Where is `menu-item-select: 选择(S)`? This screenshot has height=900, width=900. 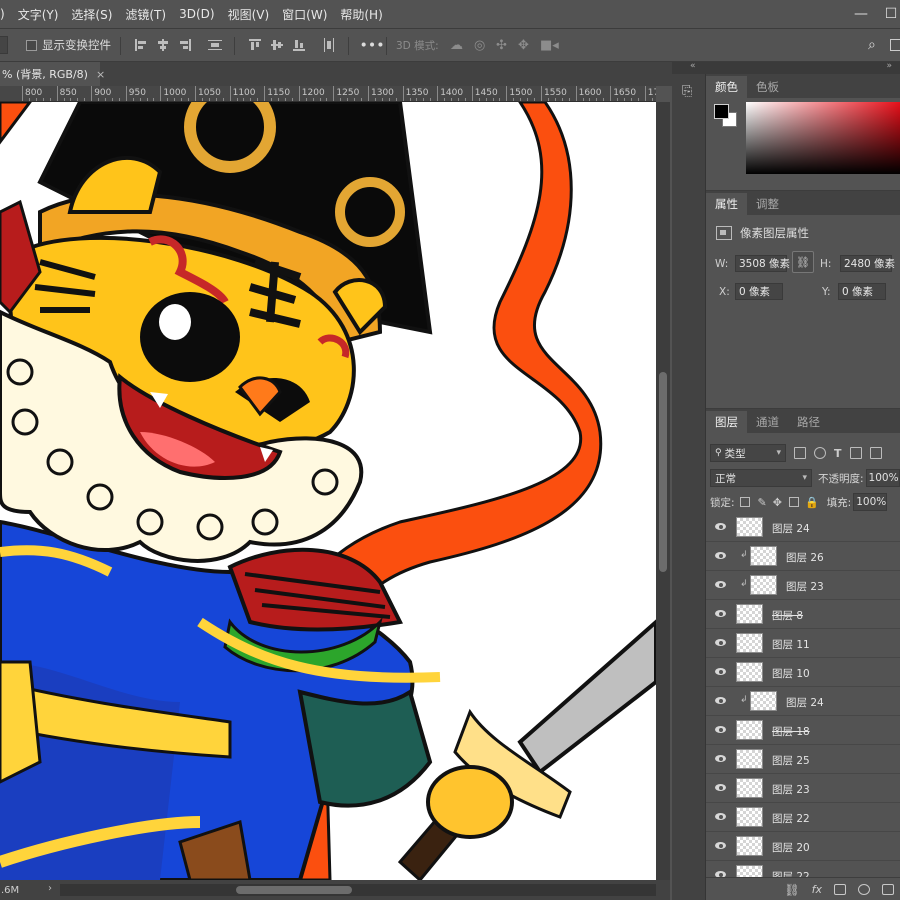
menu-item-select: 选择(S) is located at coordinates (90, 14).